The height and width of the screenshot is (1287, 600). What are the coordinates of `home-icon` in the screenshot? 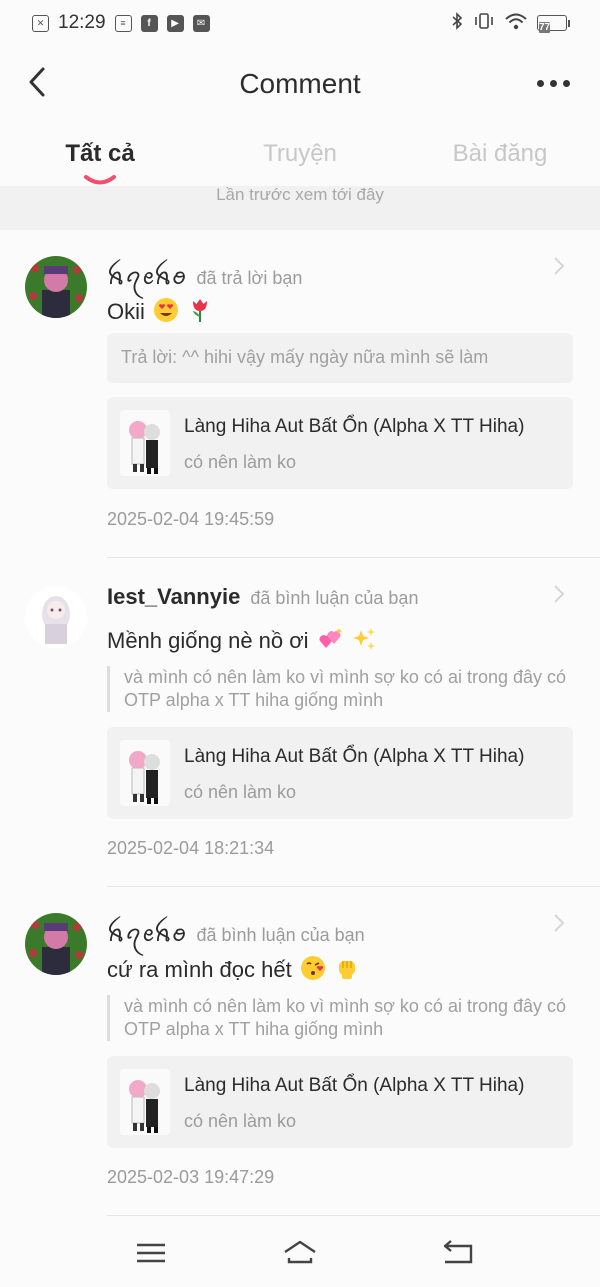 It's located at (300, 1253).